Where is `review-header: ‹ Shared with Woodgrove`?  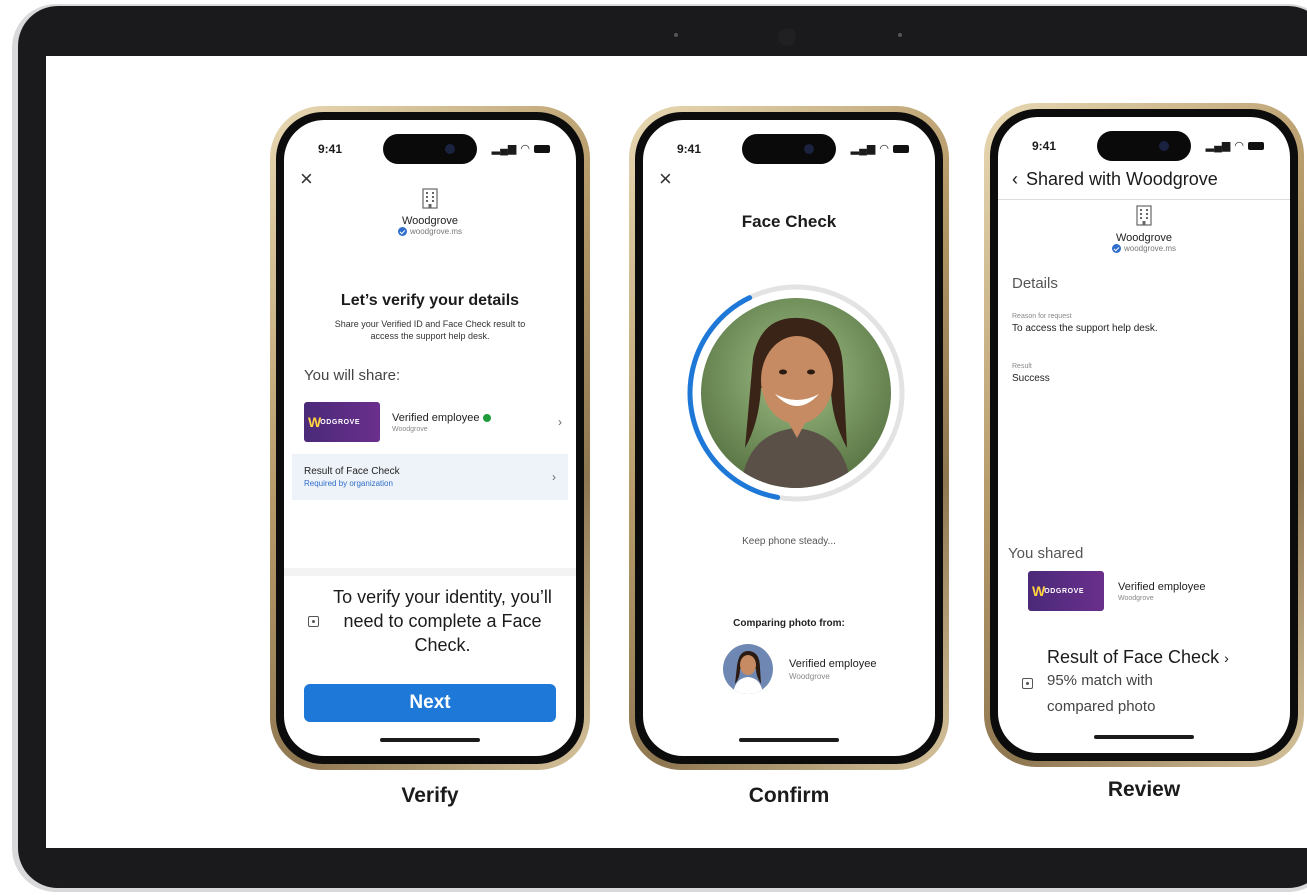 review-header: ‹ Shared with Woodgrove is located at coordinates (1151, 179).